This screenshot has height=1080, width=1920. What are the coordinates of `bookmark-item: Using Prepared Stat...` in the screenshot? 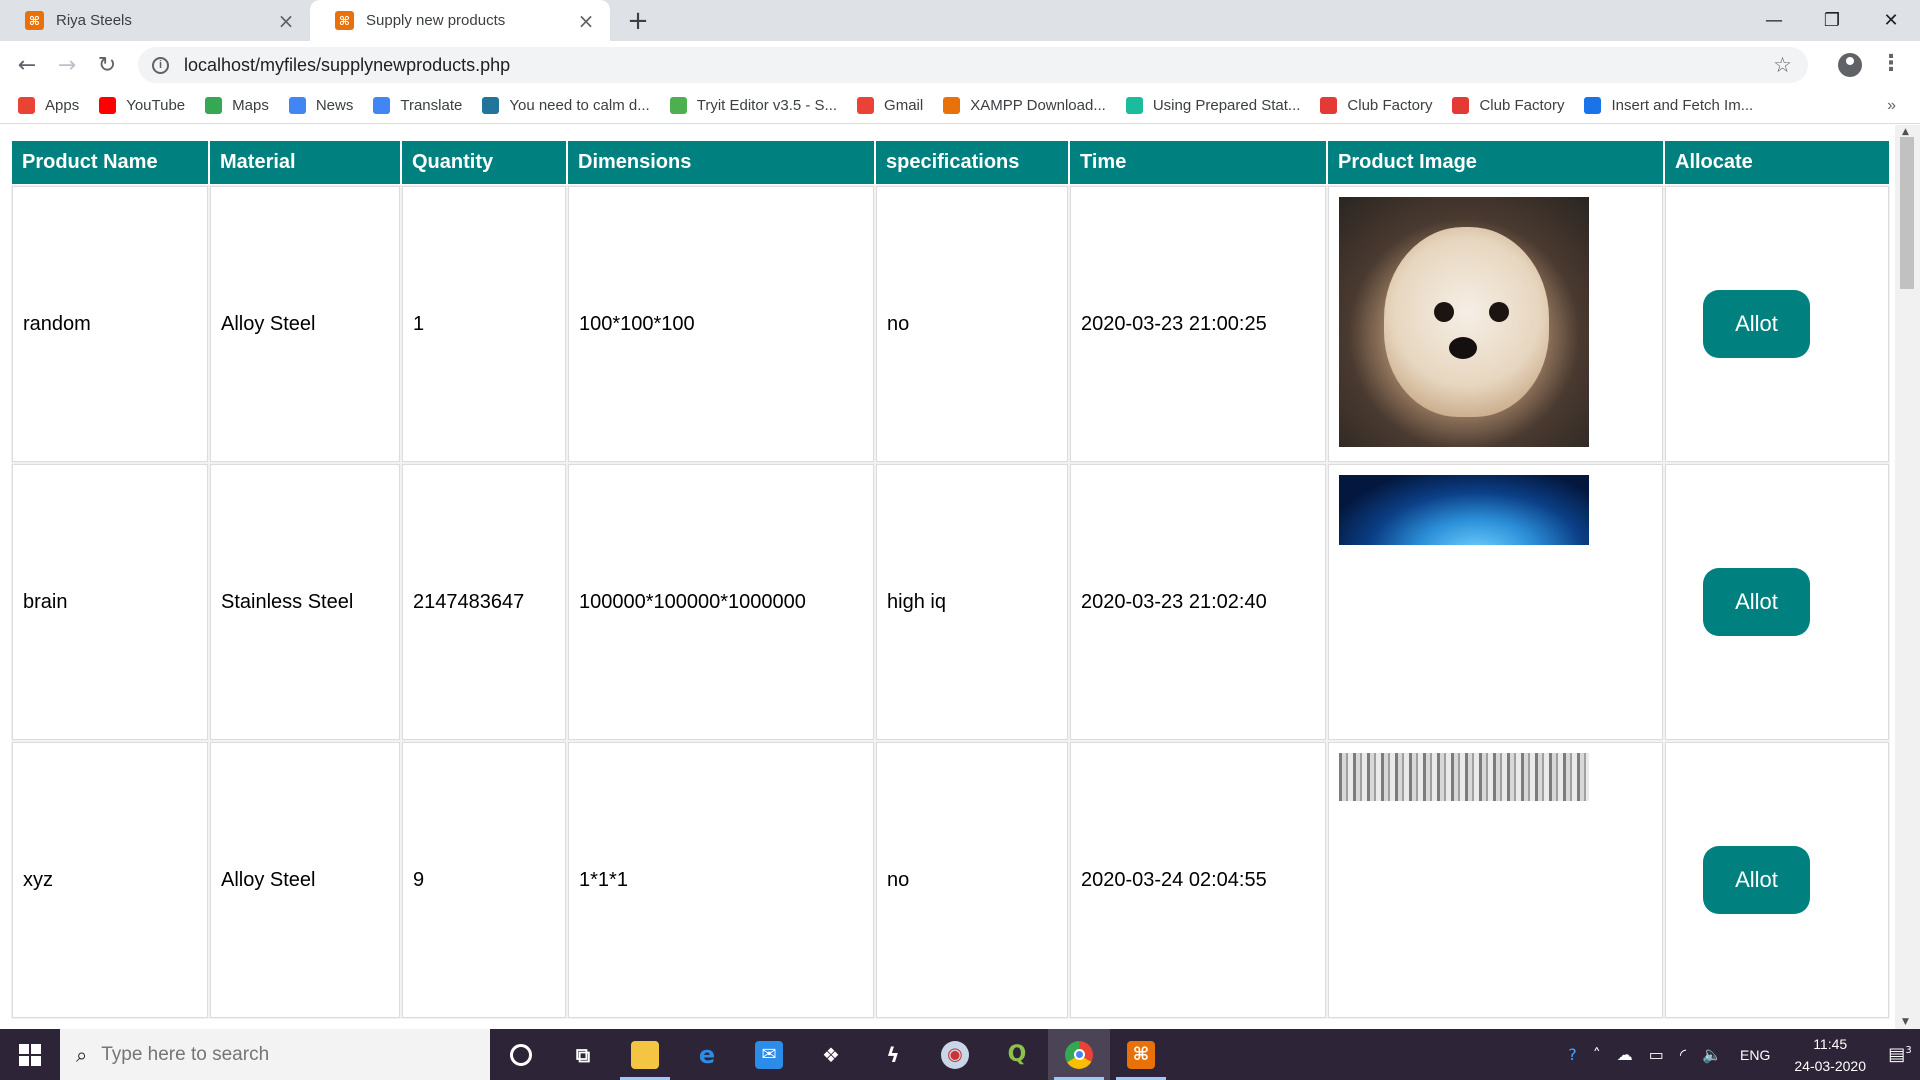 It's located at (1213, 105).